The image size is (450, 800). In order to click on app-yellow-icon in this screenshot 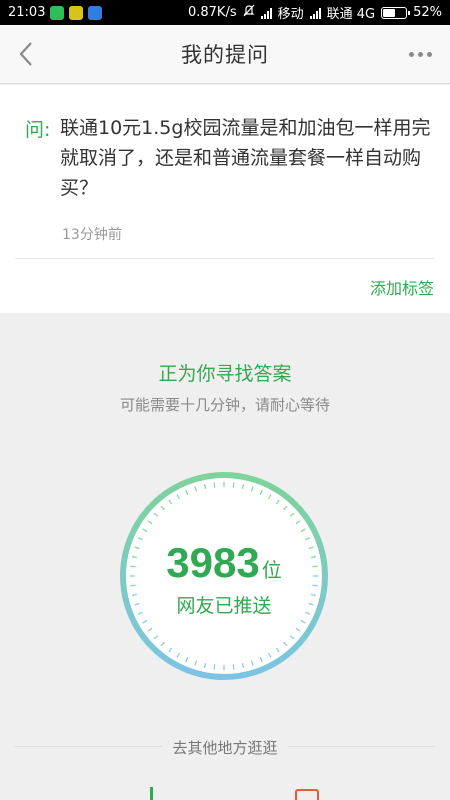, I will do `click(76, 12)`.